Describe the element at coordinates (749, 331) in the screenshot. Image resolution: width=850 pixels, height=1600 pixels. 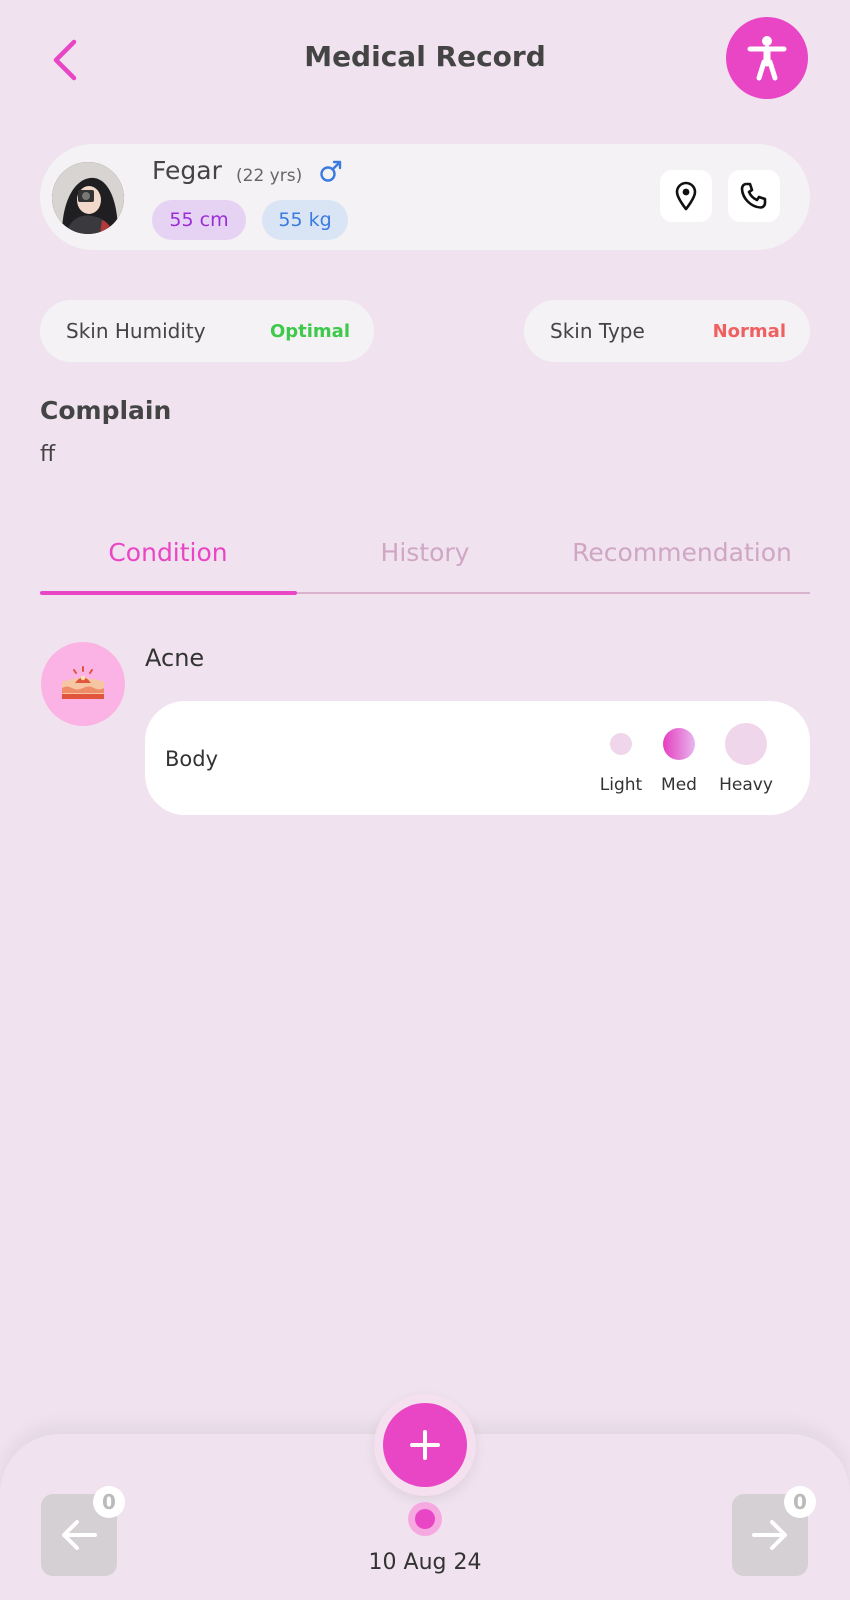
I see `skin-type-value: Normal` at that location.